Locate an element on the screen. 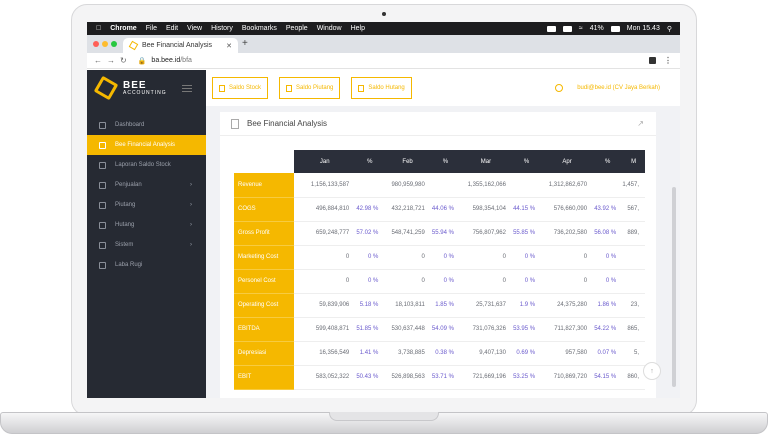 This screenshot has height=436, width=768. column-header: Jan is located at coordinates (325, 161).